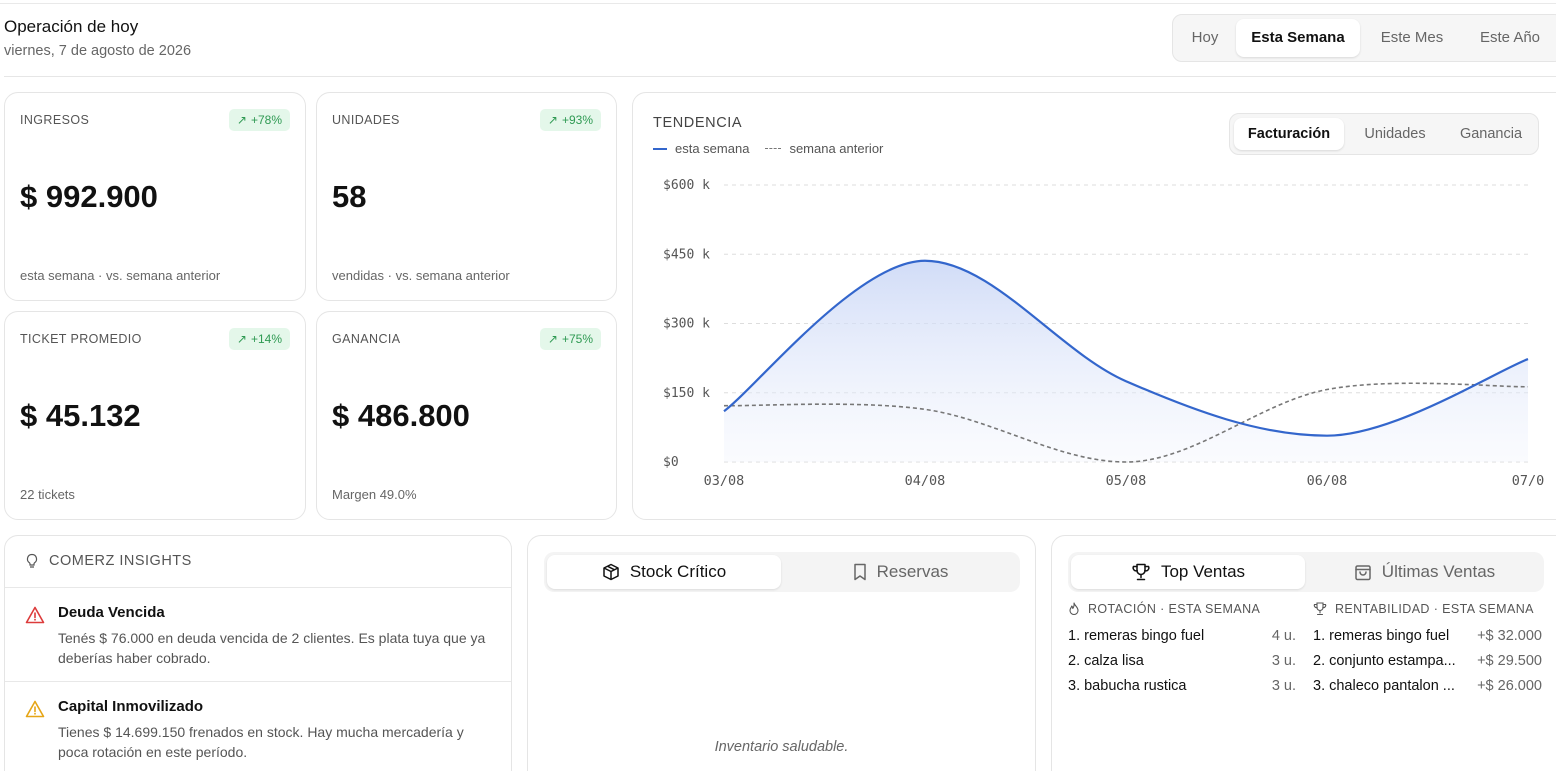 The height and width of the screenshot is (771, 1556). I want to click on kpi-label: UNIDADES, so click(366, 120).